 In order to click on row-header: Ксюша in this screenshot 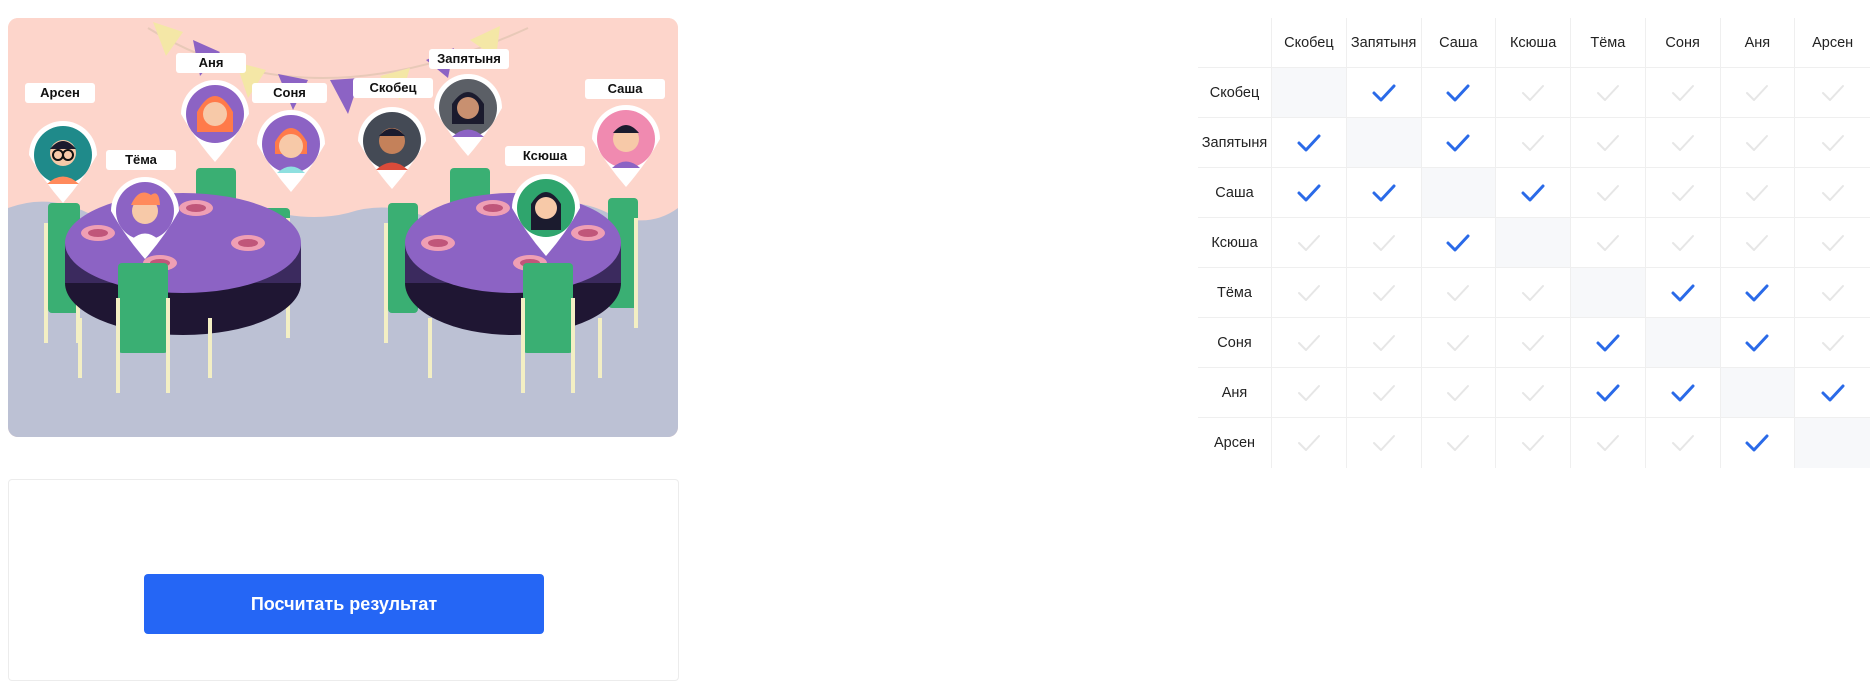, I will do `click(1235, 243)`.